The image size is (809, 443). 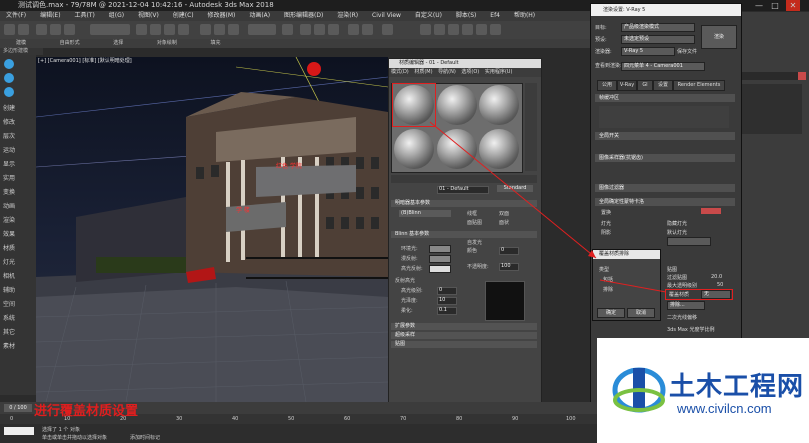 I want to click on annotation-arrow-head, so click(x=592, y=254).